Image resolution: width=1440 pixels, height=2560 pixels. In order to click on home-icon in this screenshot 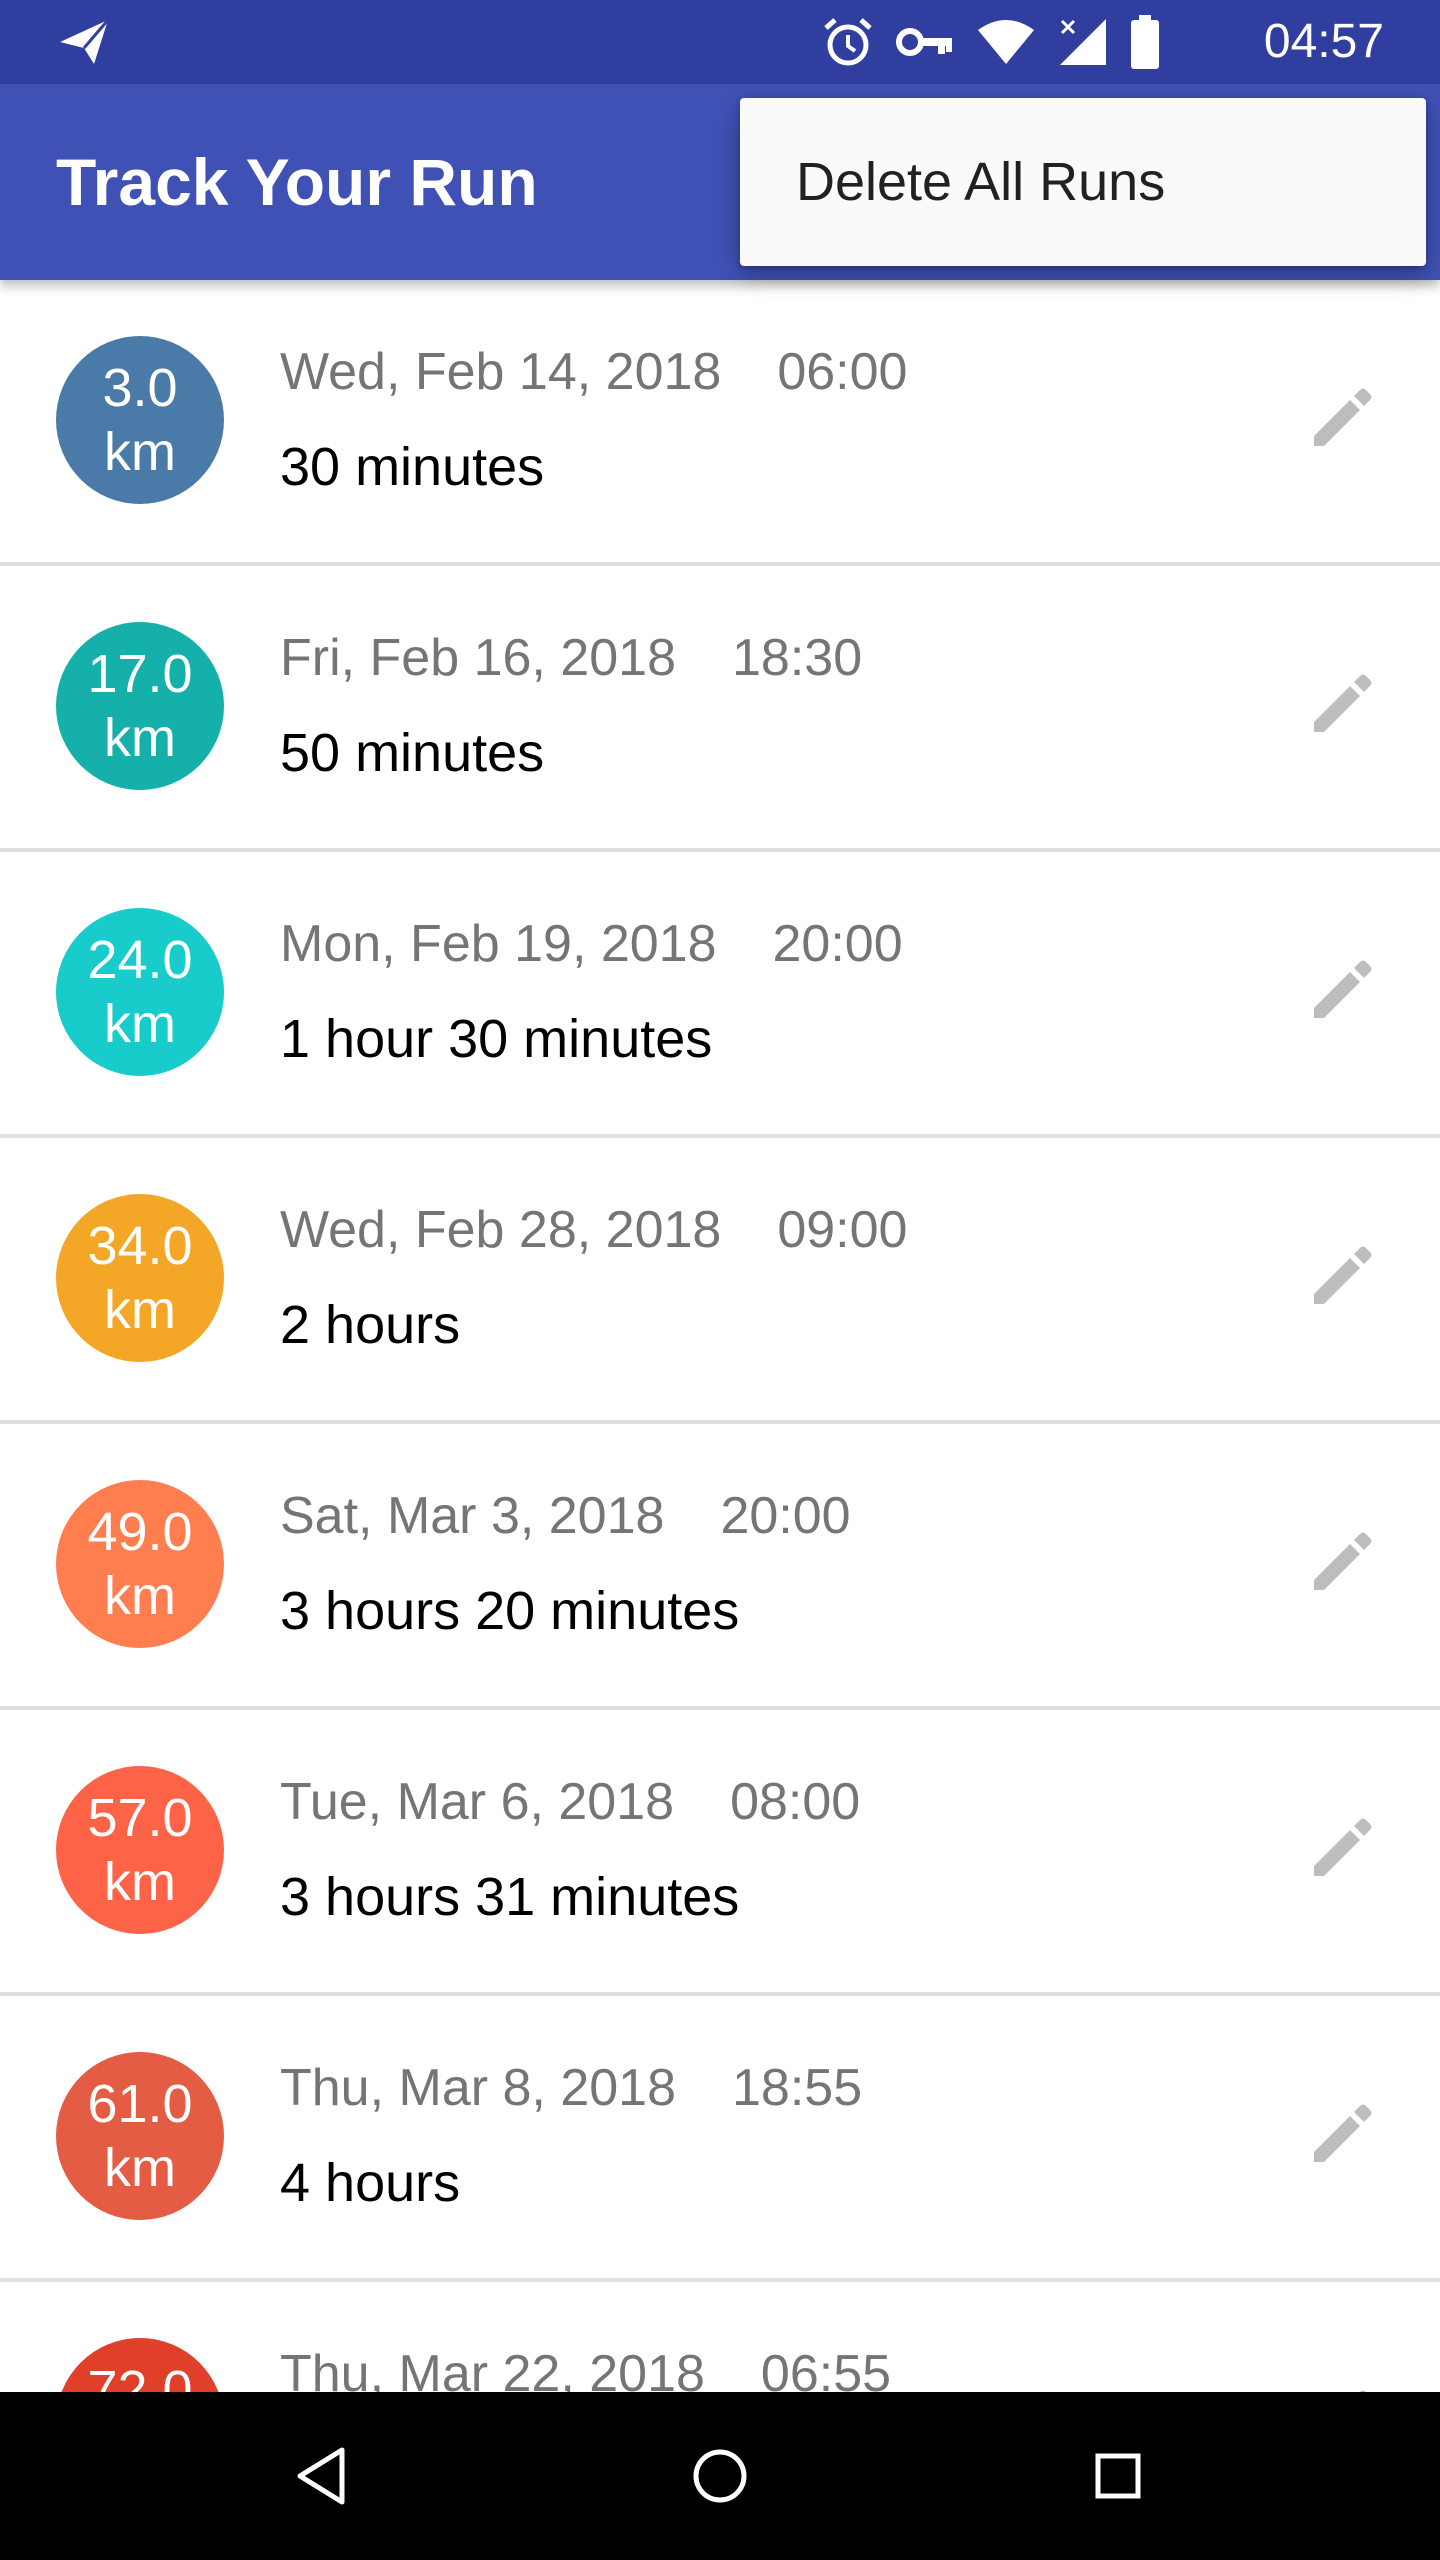, I will do `click(720, 2476)`.